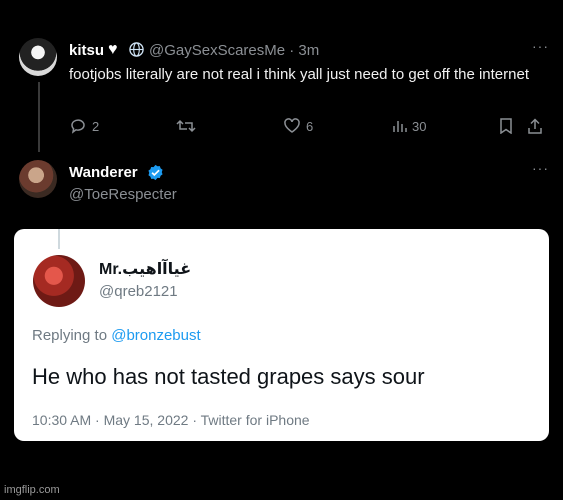 The width and height of the screenshot is (563, 500). I want to click on view-count: 30, so click(419, 126).